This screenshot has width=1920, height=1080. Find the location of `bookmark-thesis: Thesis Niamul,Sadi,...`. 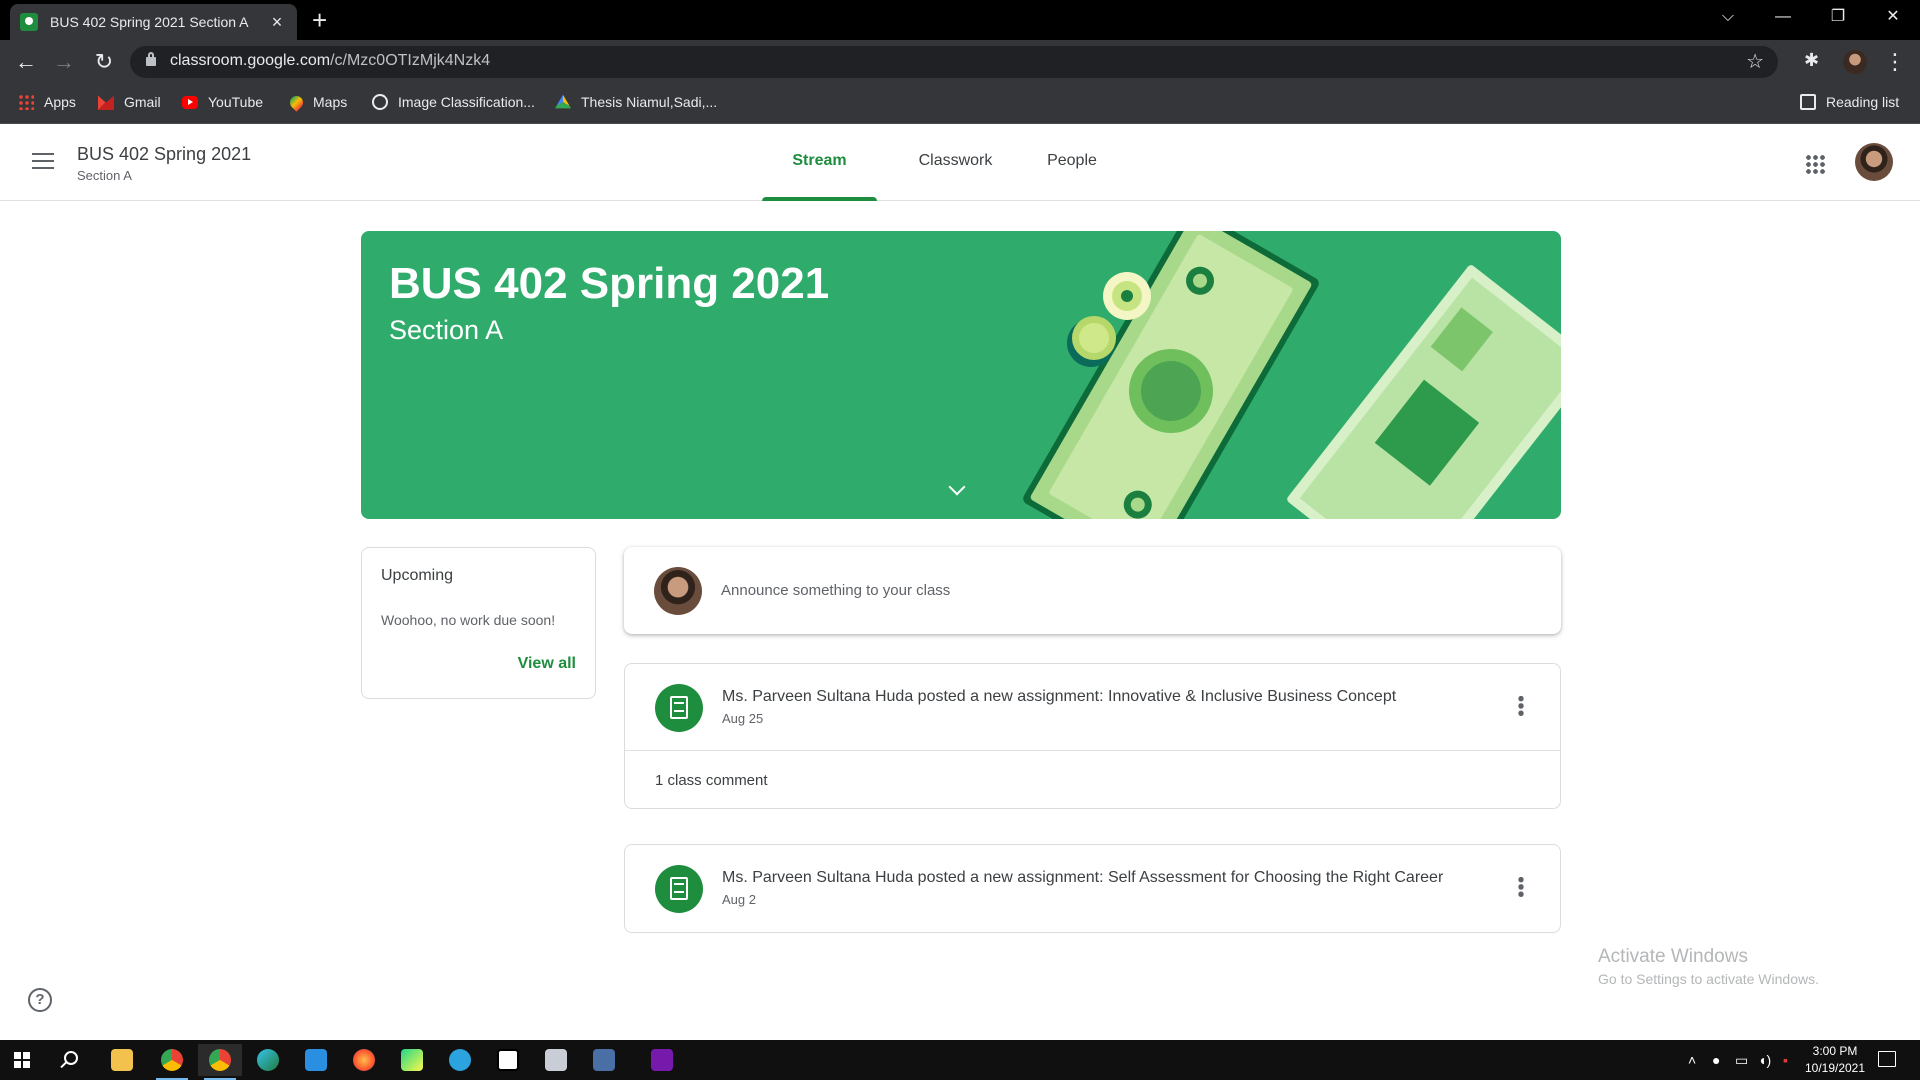

bookmark-thesis: Thesis Niamul,Sadi,... is located at coordinates (636, 102).